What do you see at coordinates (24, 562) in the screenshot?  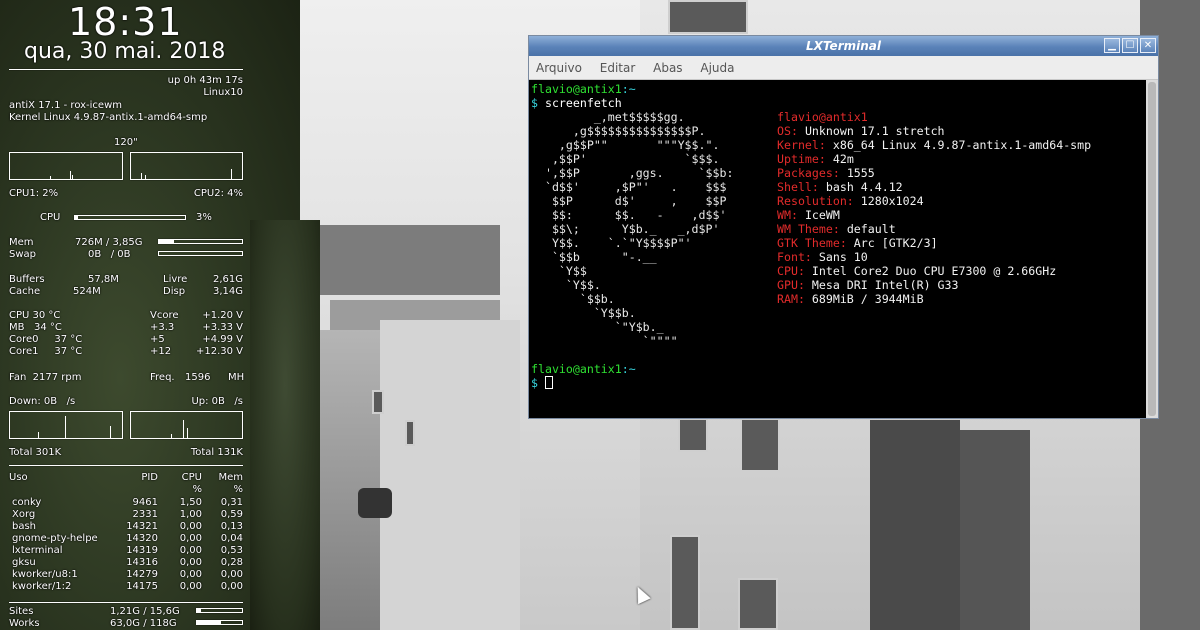 I see `process-name: gksu` at bounding box center [24, 562].